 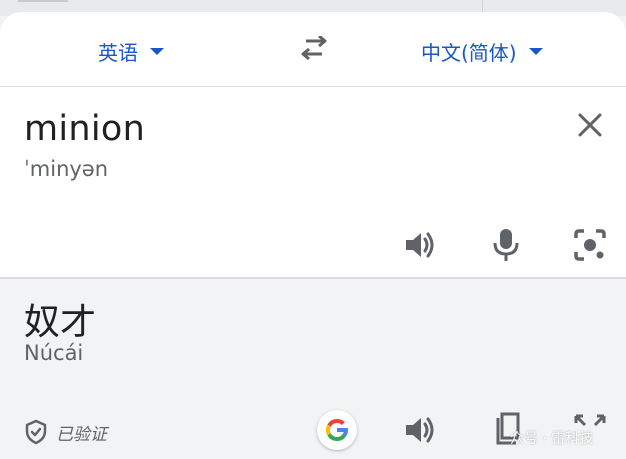 What do you see at coordinates (506, 245) in the screenshot?
I see `mic-icon` at bounding box center [506, 245].